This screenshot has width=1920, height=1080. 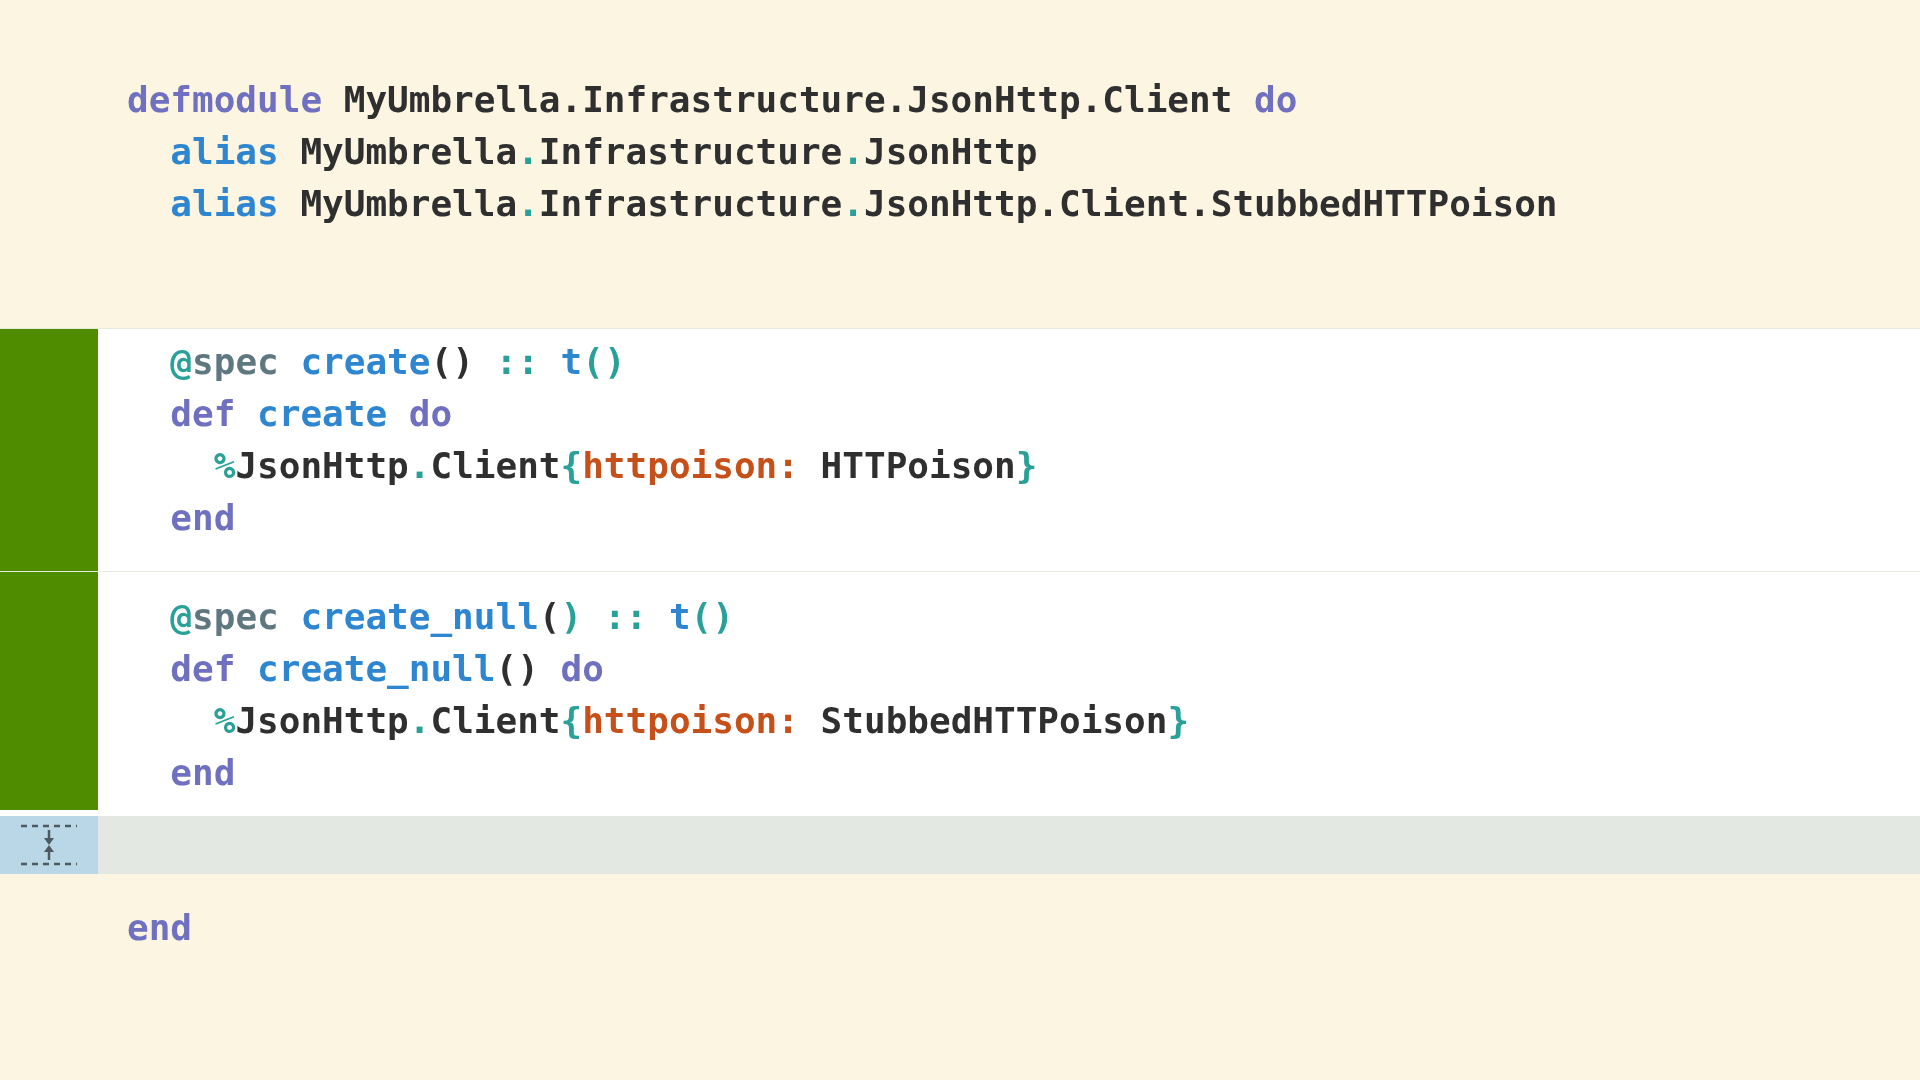 I want to click on code-line: %JsonHttp.Client{httpoison: HTTPoison}, so click(x=625, y=466).